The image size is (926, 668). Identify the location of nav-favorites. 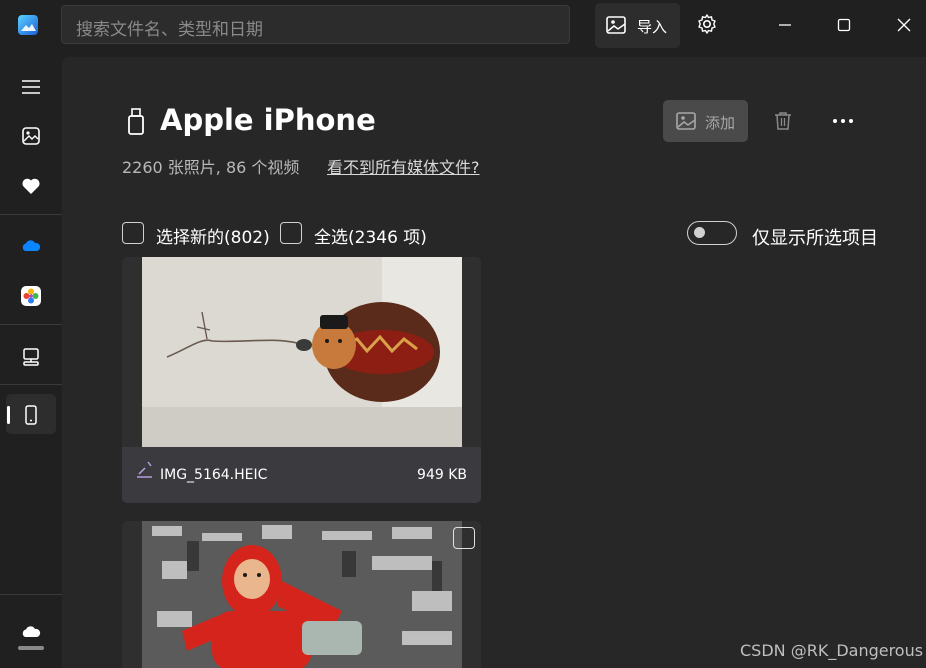
(31, 185).